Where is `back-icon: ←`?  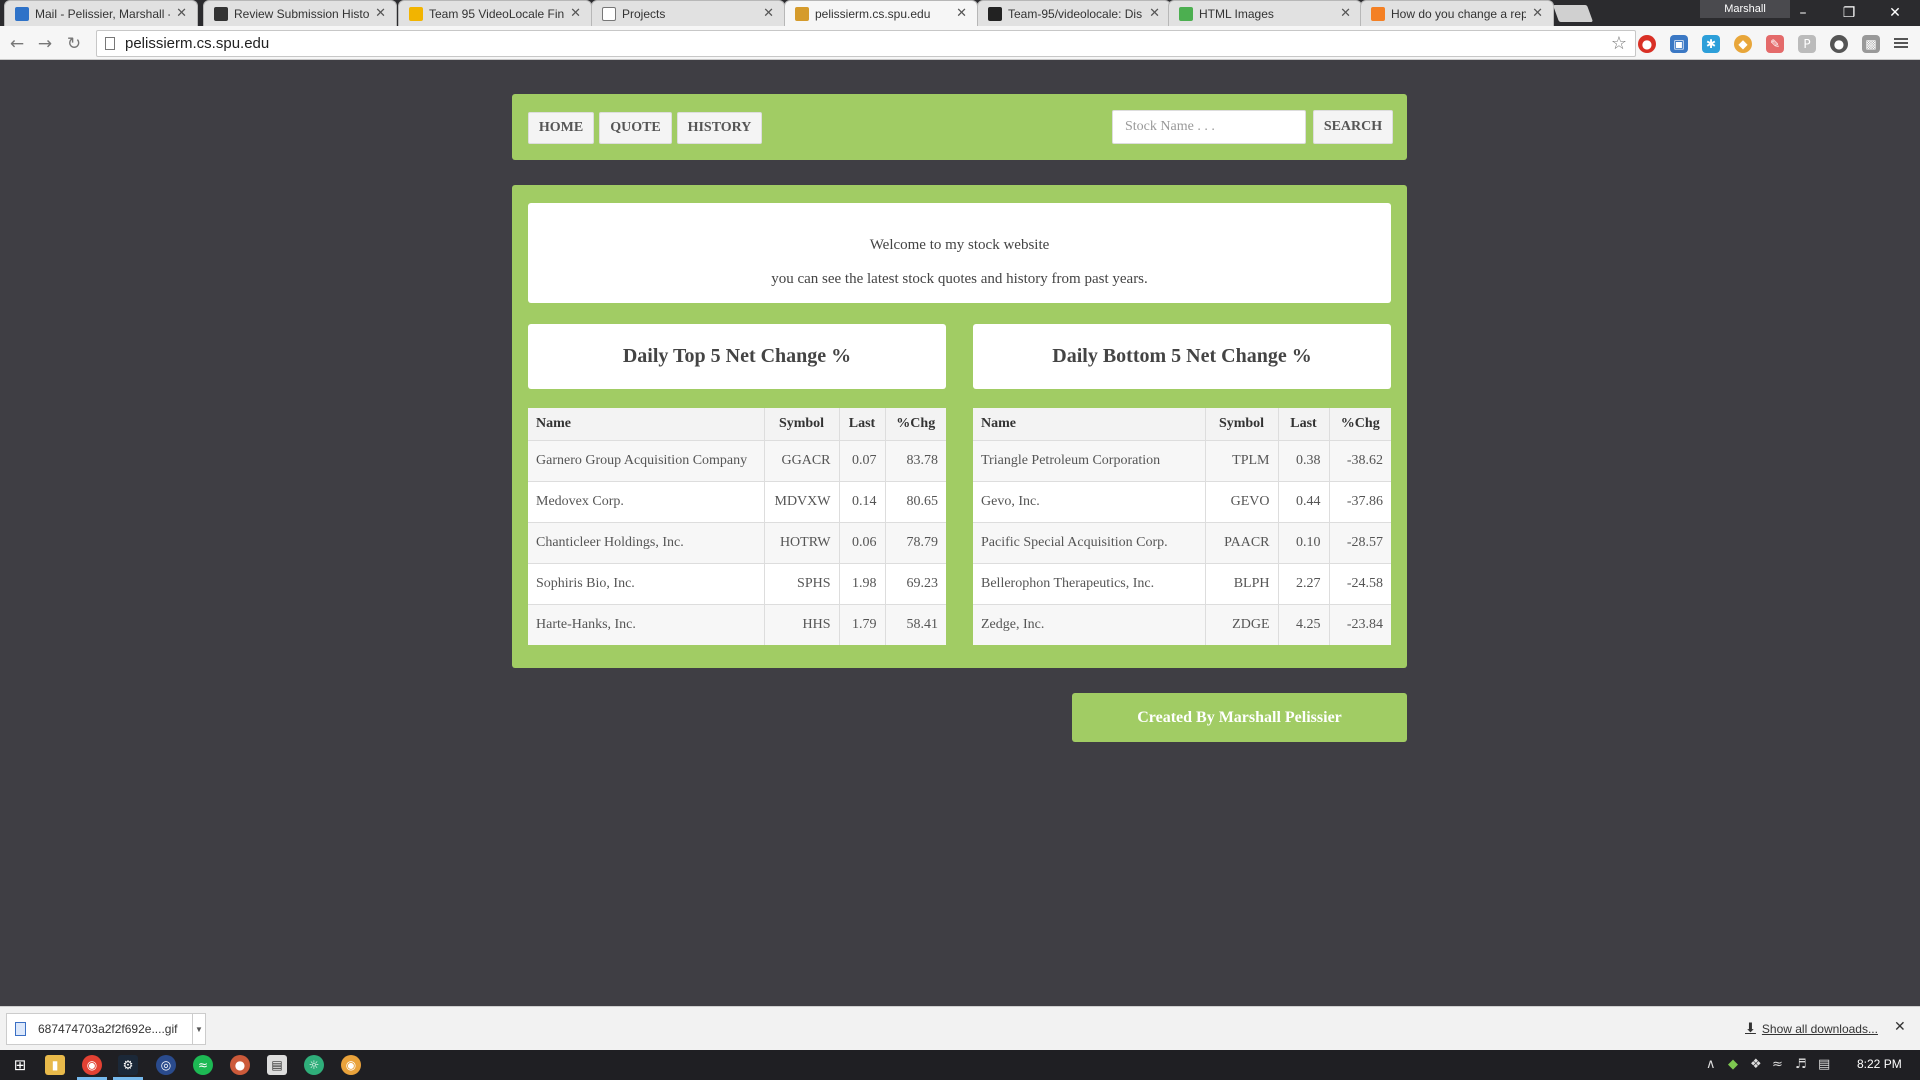 back-icon: ← is located at coordinates (17, 44).